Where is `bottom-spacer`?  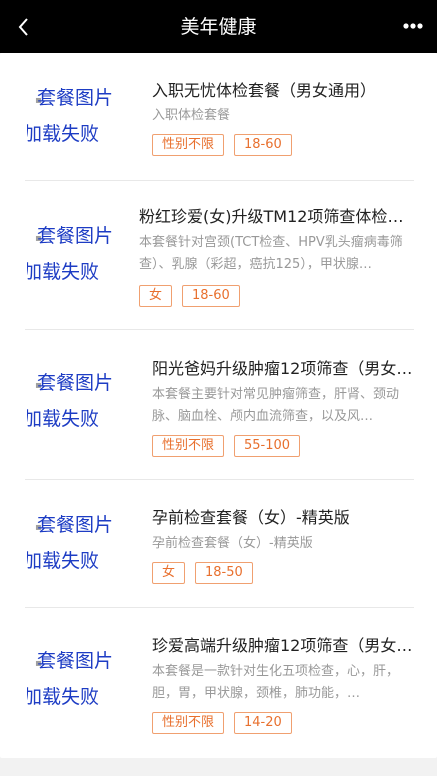
bottom-spacer is located at coordinates (218, 767).